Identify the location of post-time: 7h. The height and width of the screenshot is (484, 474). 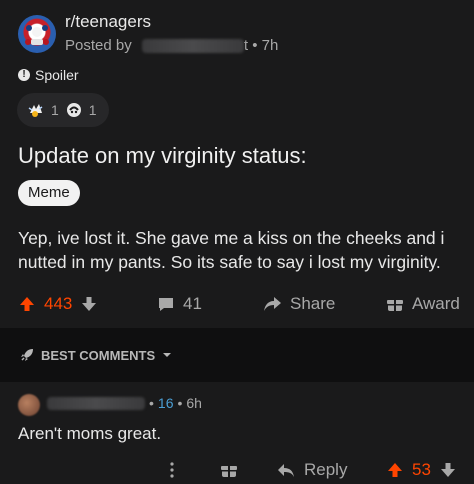
(270, 45).